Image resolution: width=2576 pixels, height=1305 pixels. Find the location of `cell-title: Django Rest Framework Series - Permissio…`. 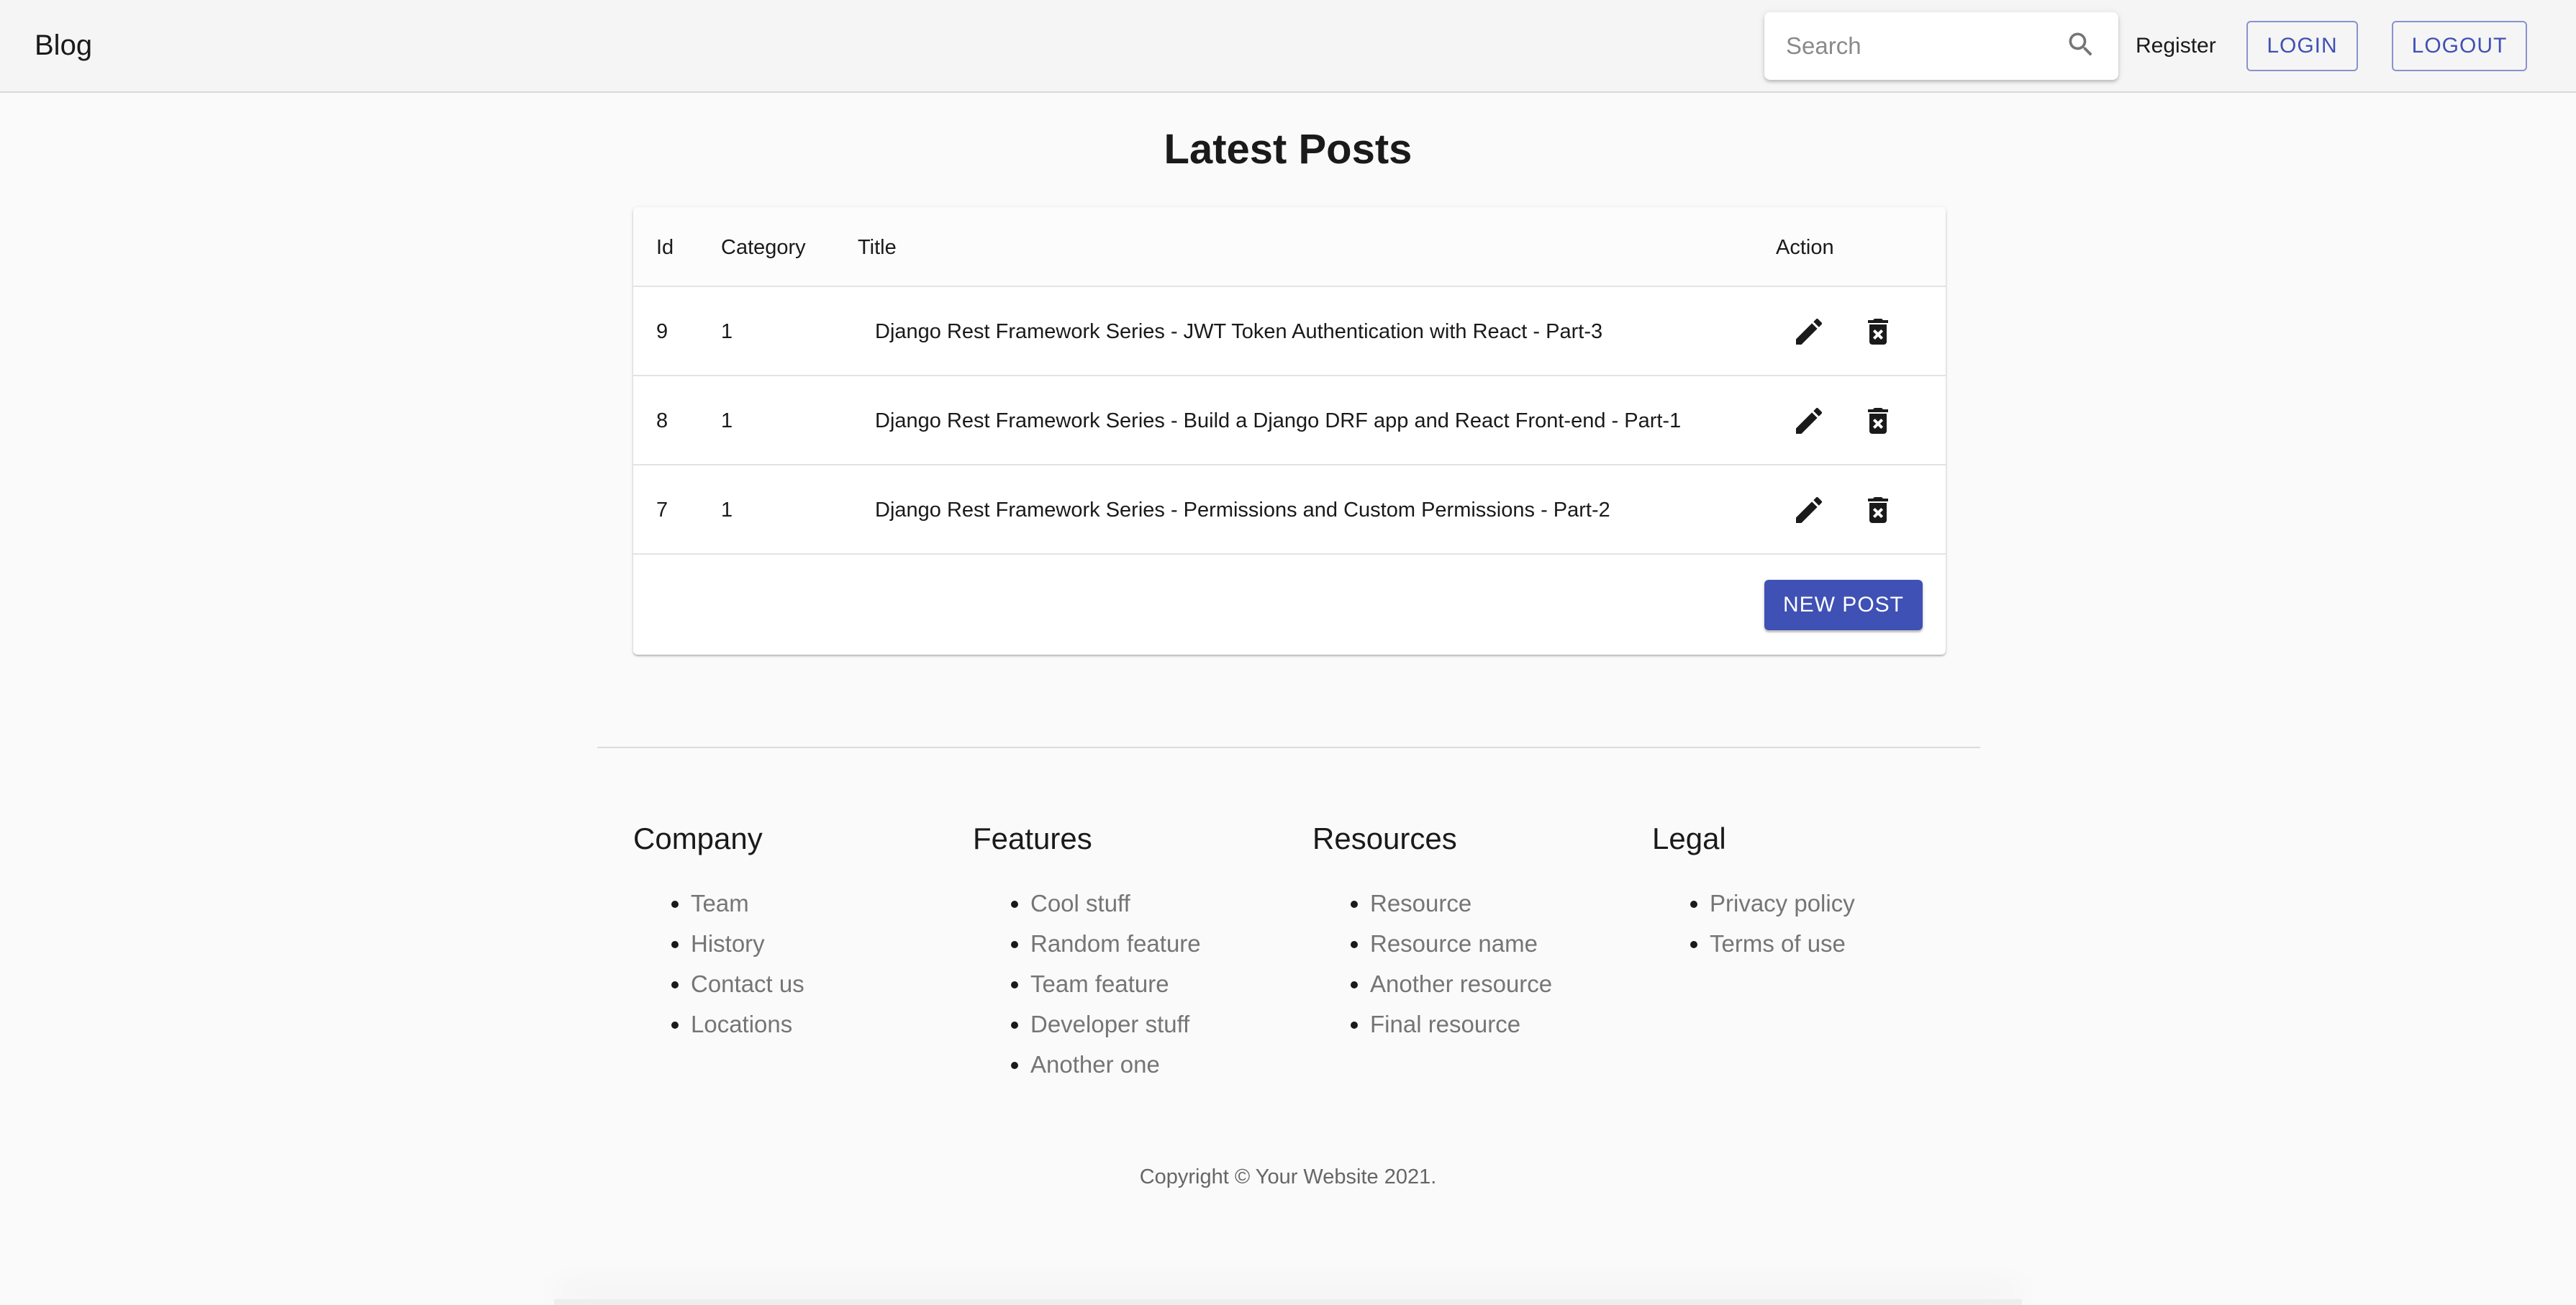

cell-title: Django Rest Framework Series - Permissio… is located at coordinates (1242, 510).